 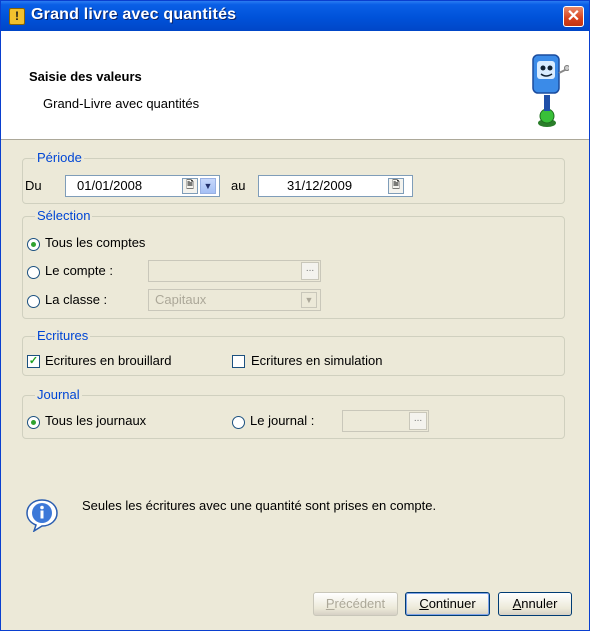 What do you see at coordinates (121, 103) in the screenshot?
I see `header-subtitle: Grand-Livre avec quantités` at bounding box center [121, 103].